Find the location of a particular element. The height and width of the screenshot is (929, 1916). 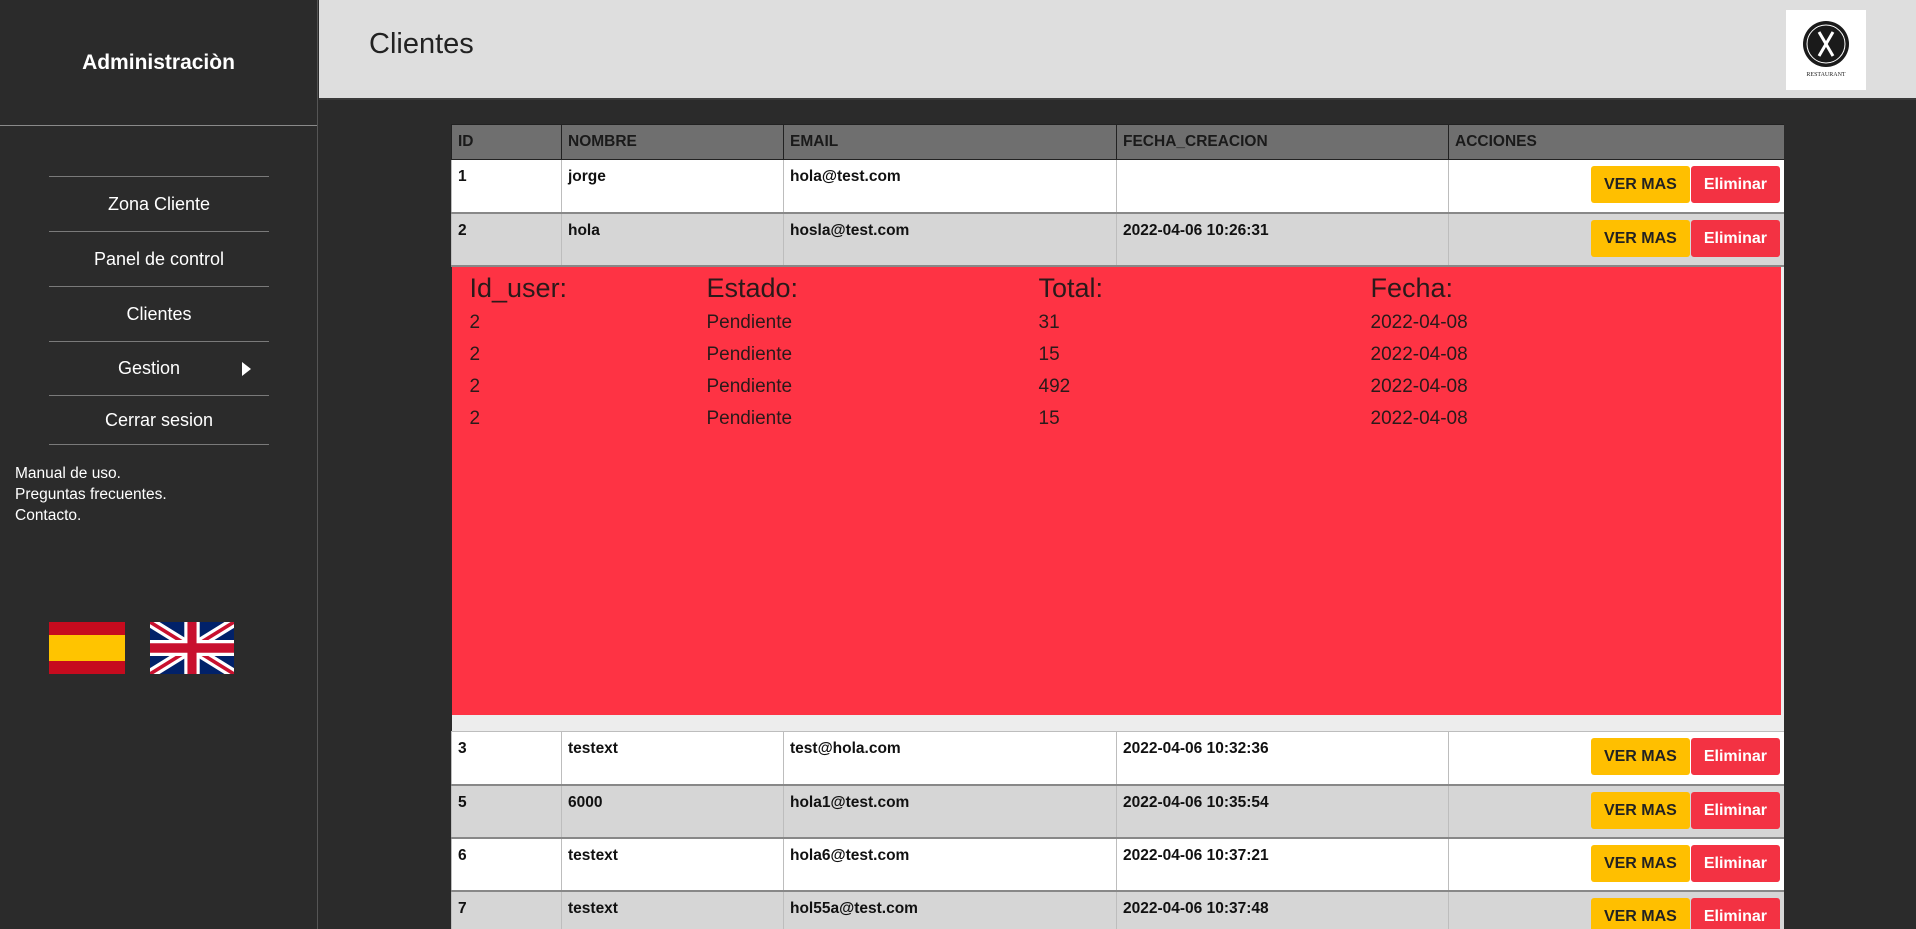

cell-nombre: 6000 is located at coordinates (672, 811).